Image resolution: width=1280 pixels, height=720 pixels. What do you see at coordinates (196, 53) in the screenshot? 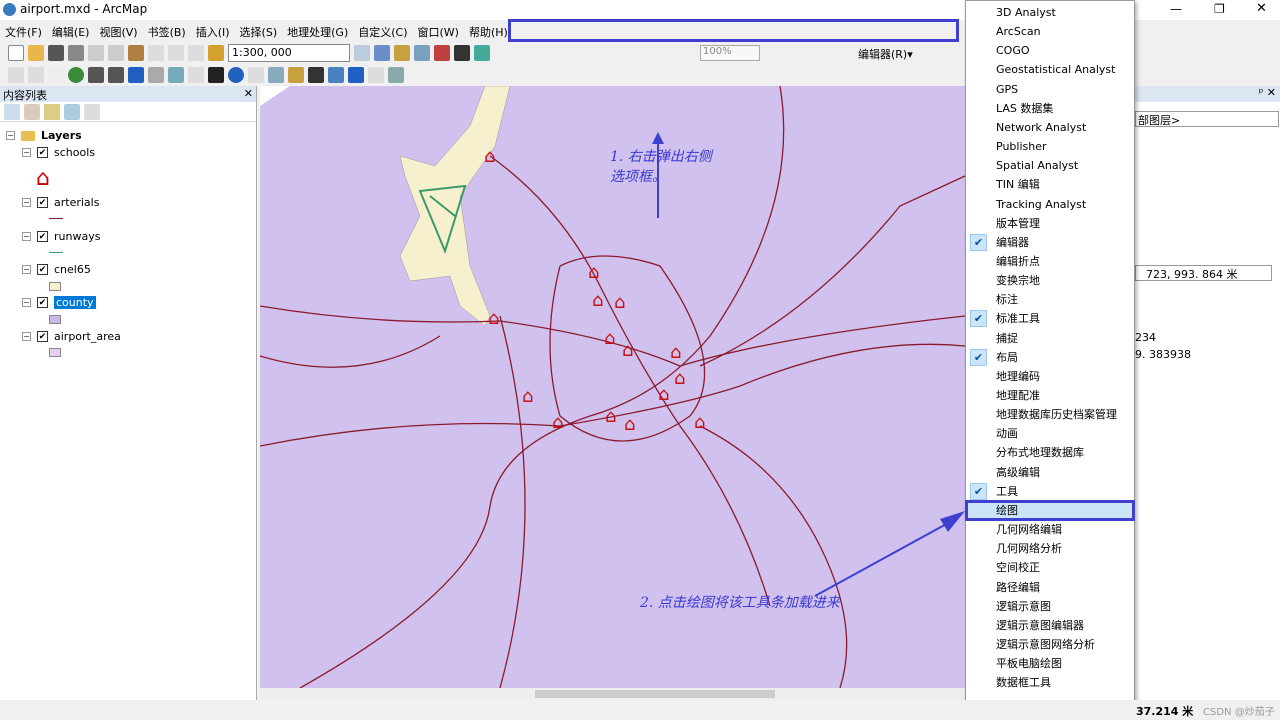
I see `redo-icon` at bounding box center [196, 53].